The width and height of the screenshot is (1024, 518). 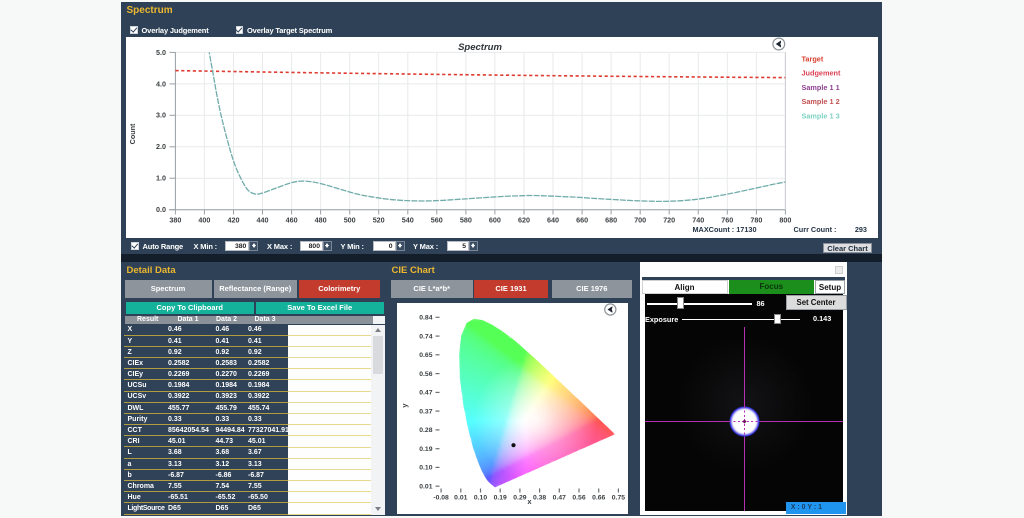 What do you see at coordinates (161, 115) in the screenshot?
I see `svg-text: 3.0` at bounding box center [161, 115].